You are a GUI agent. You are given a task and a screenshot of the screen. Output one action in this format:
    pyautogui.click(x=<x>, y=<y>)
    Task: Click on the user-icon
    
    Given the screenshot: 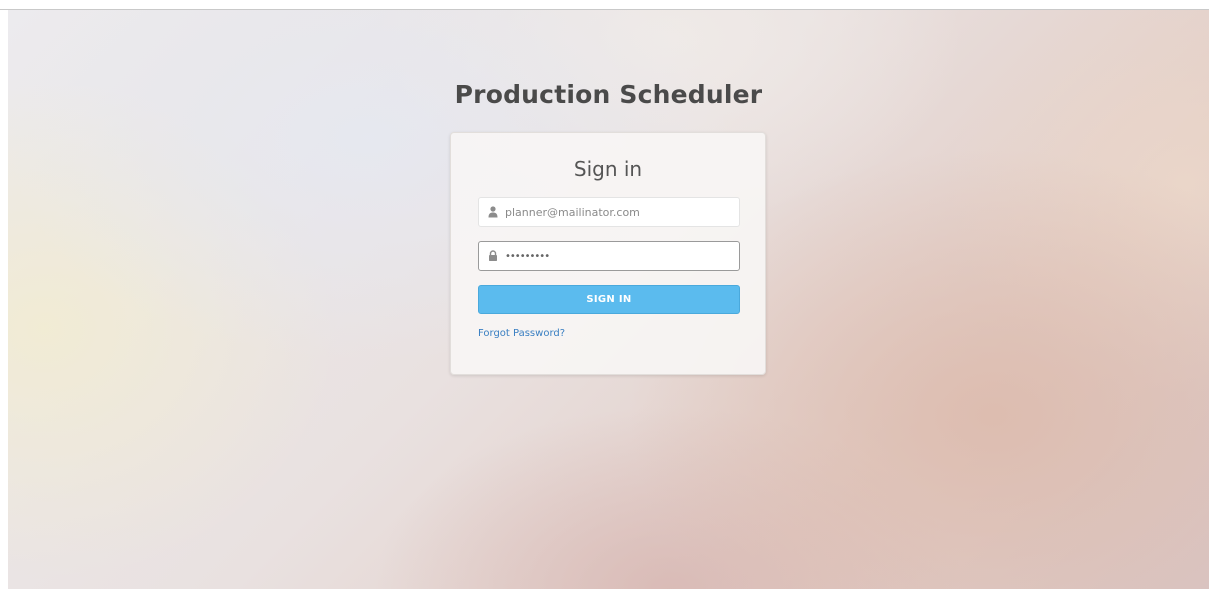 What is the action you would take?
    pyautogui.click(x=493, y=212)
    